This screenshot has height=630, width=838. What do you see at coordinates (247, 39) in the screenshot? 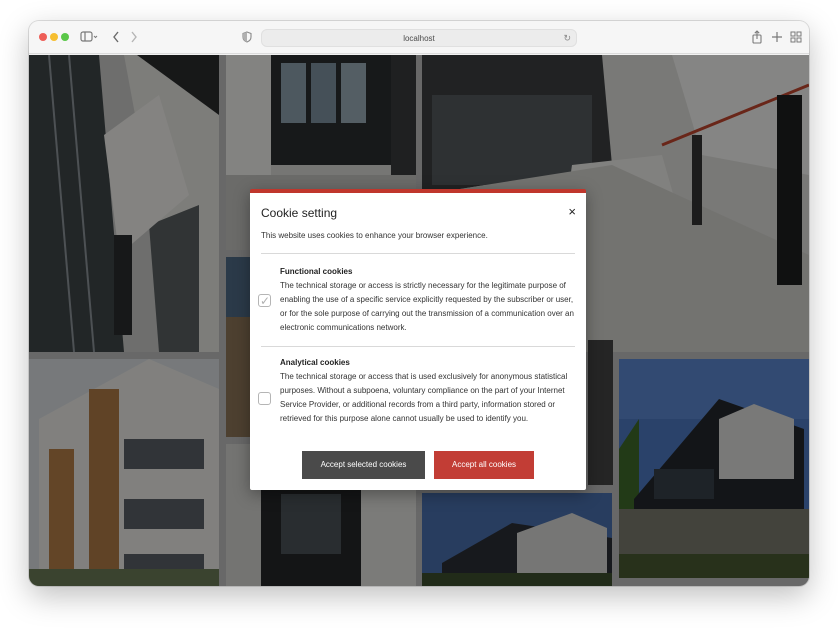
I see `privacy-shield-icon` at bounding box center [247, 39].